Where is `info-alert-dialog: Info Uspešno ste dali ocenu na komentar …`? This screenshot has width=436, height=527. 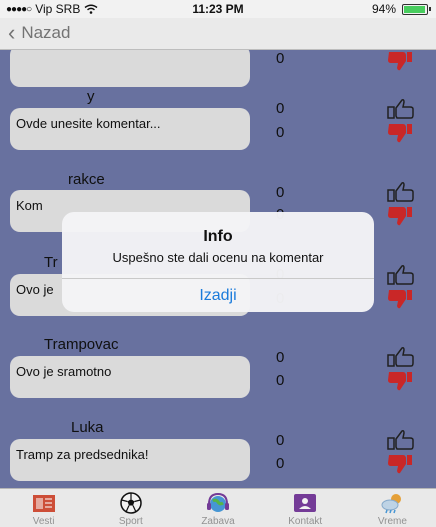
info-alert-dialog: Info Uspešno ste dali ocenu na komentar … is located at coordinates (218, 262).